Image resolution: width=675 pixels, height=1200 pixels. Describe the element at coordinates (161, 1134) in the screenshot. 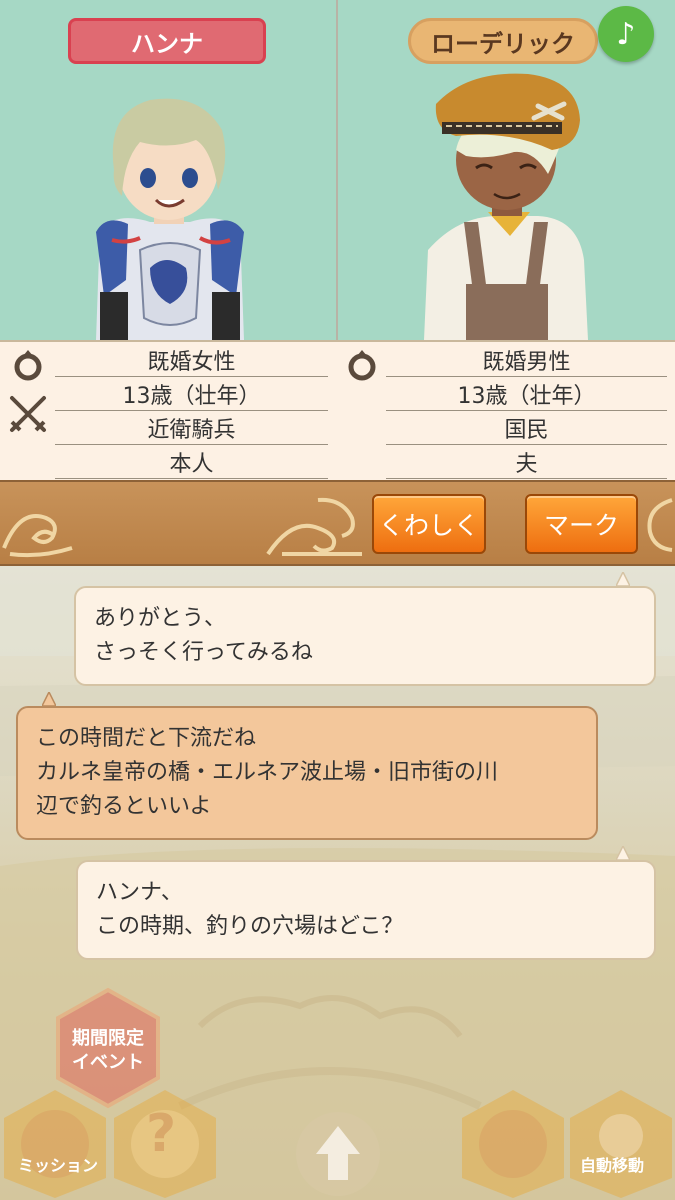

I see `help-question-icon: ?` at that location.